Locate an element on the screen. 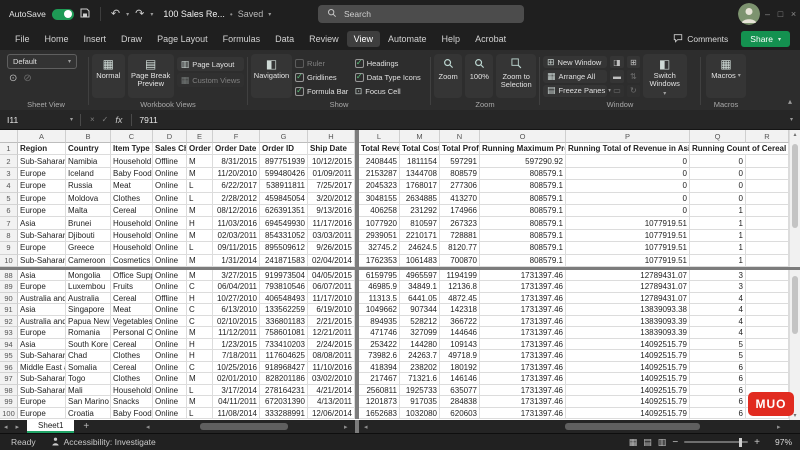 The image size is (800, 450). cell-R93 is located at coordinates (767, 333).